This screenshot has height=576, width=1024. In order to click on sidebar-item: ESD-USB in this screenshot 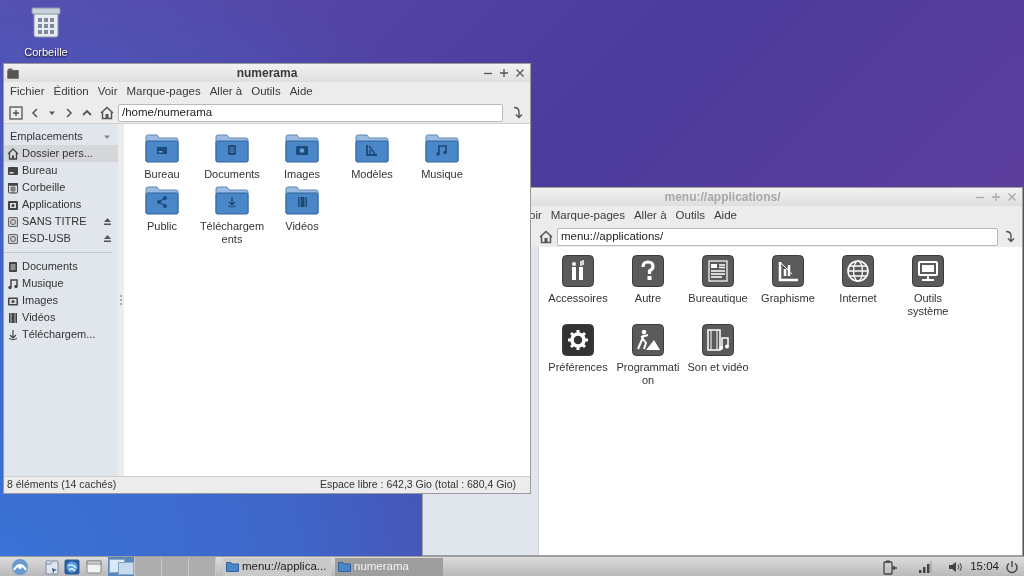, I will do `click(61, 238)`.